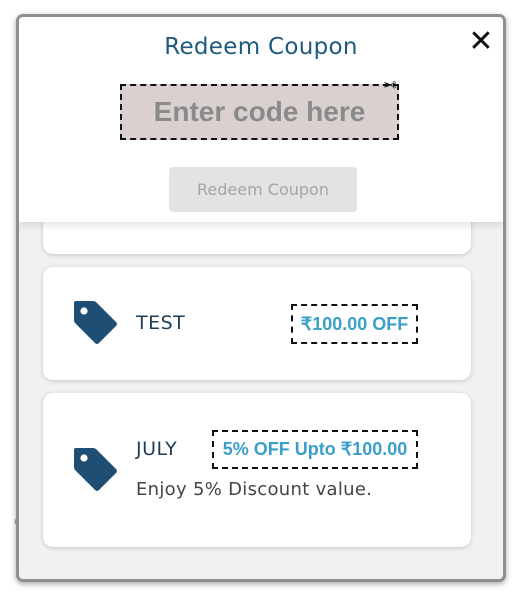  I want to click on modal-title: Redeem Coupon, so click(261, 47).